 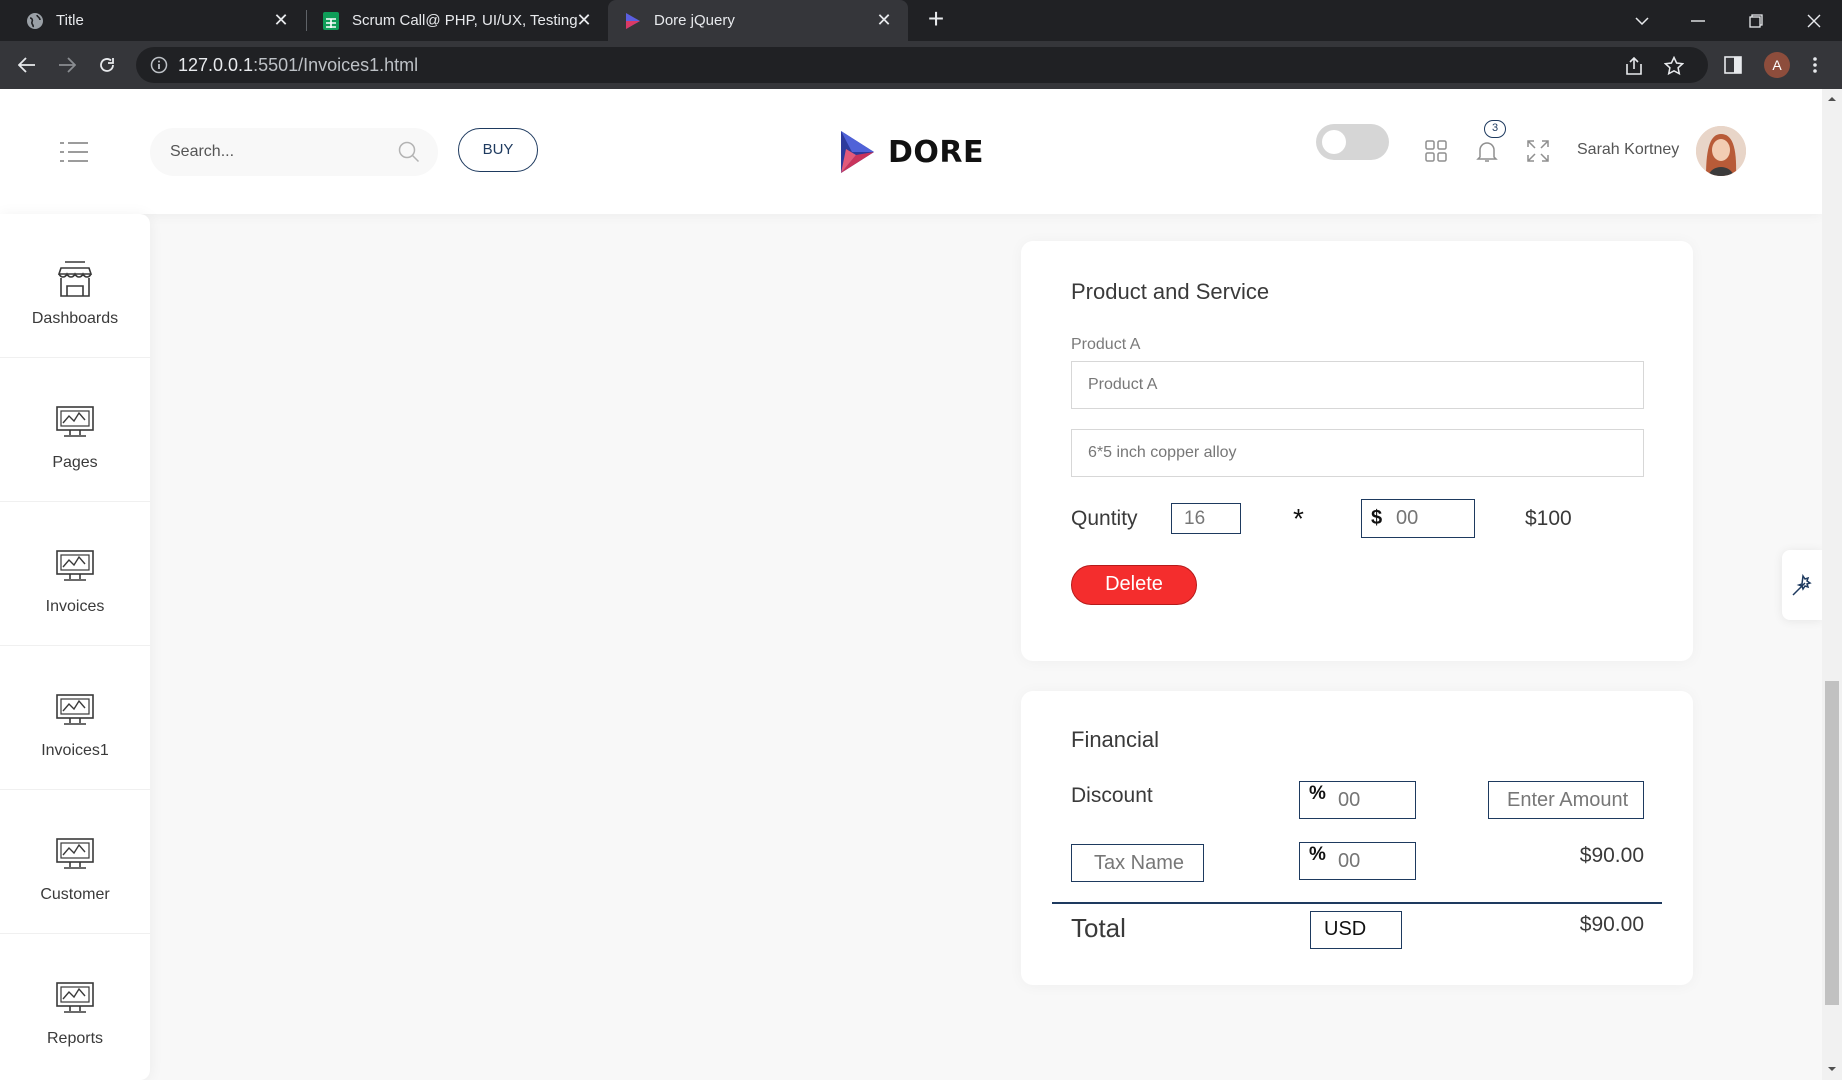 What do you see at coordinates (1170, 291) in the screenshot?
I see `card-title: Product and Service` at bounding box center [1170, 291].